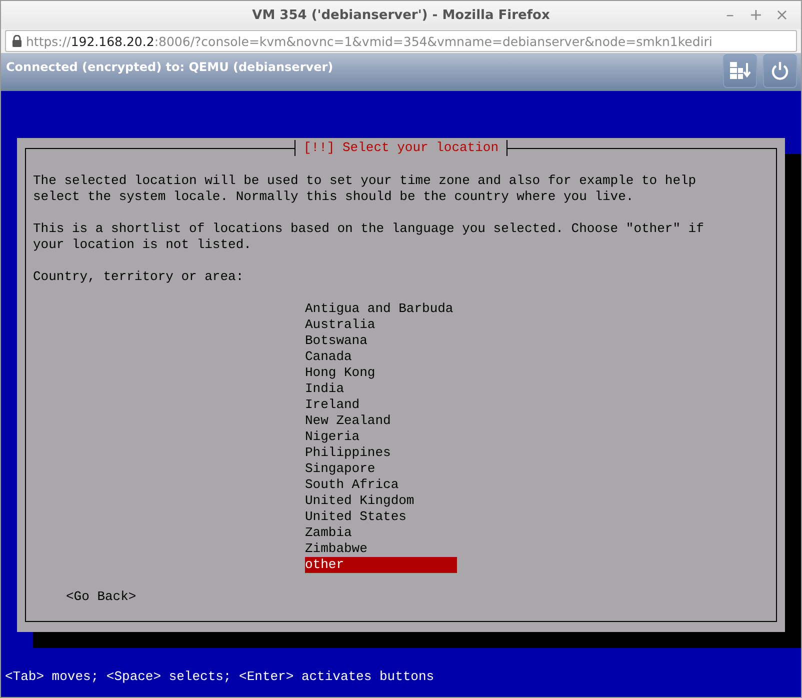  Describe the element at coordinates (381, 501) in the screenshot. I see `list-item: United Kingdom` at that location.